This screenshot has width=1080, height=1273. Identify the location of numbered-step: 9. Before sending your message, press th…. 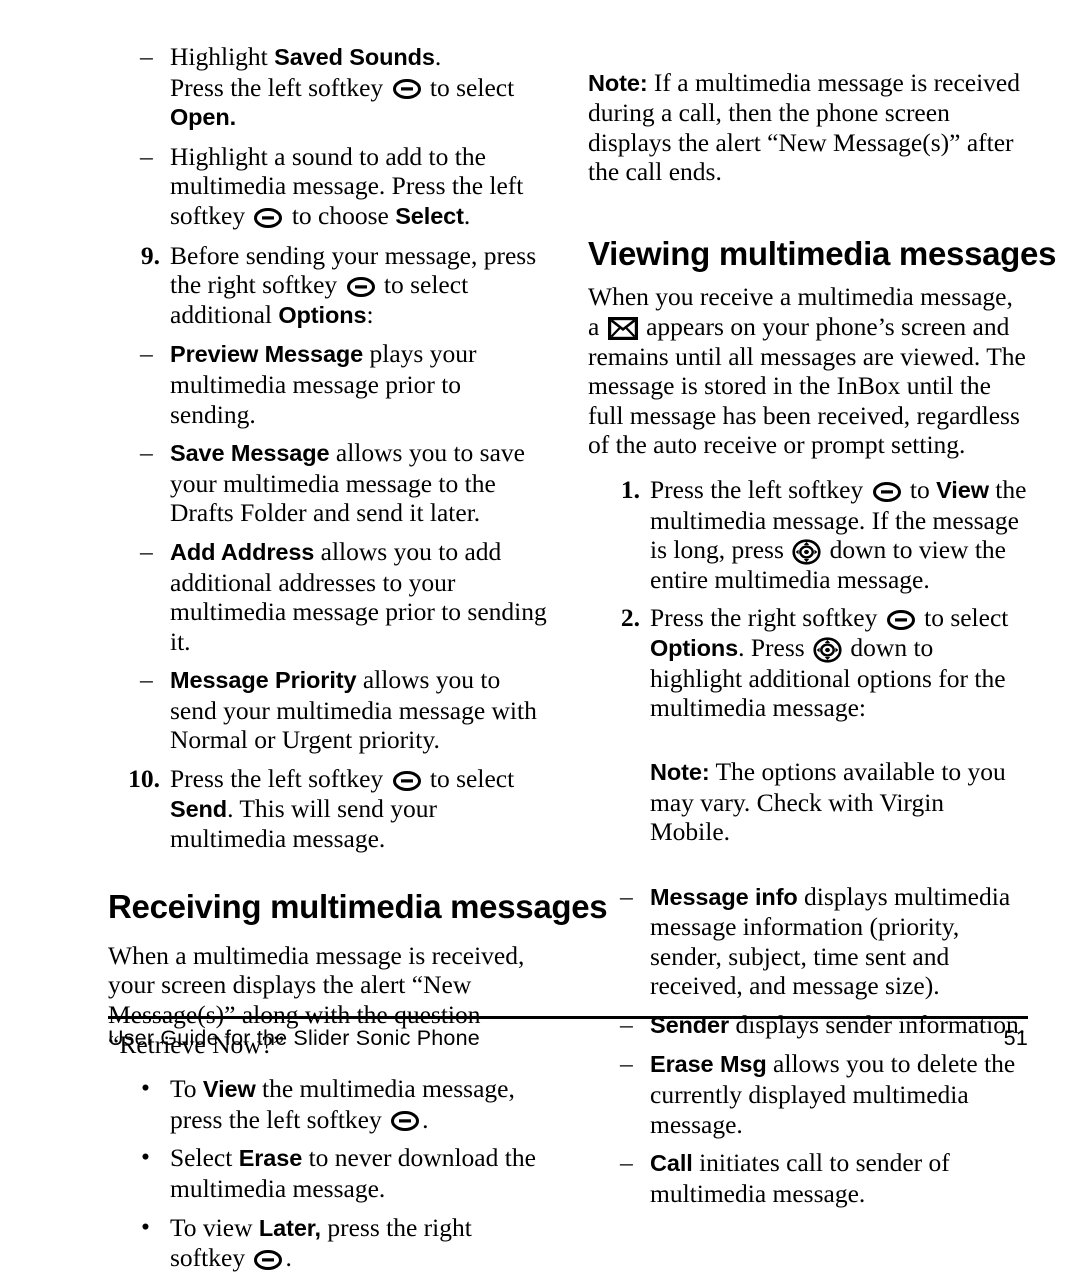
(328, 286).